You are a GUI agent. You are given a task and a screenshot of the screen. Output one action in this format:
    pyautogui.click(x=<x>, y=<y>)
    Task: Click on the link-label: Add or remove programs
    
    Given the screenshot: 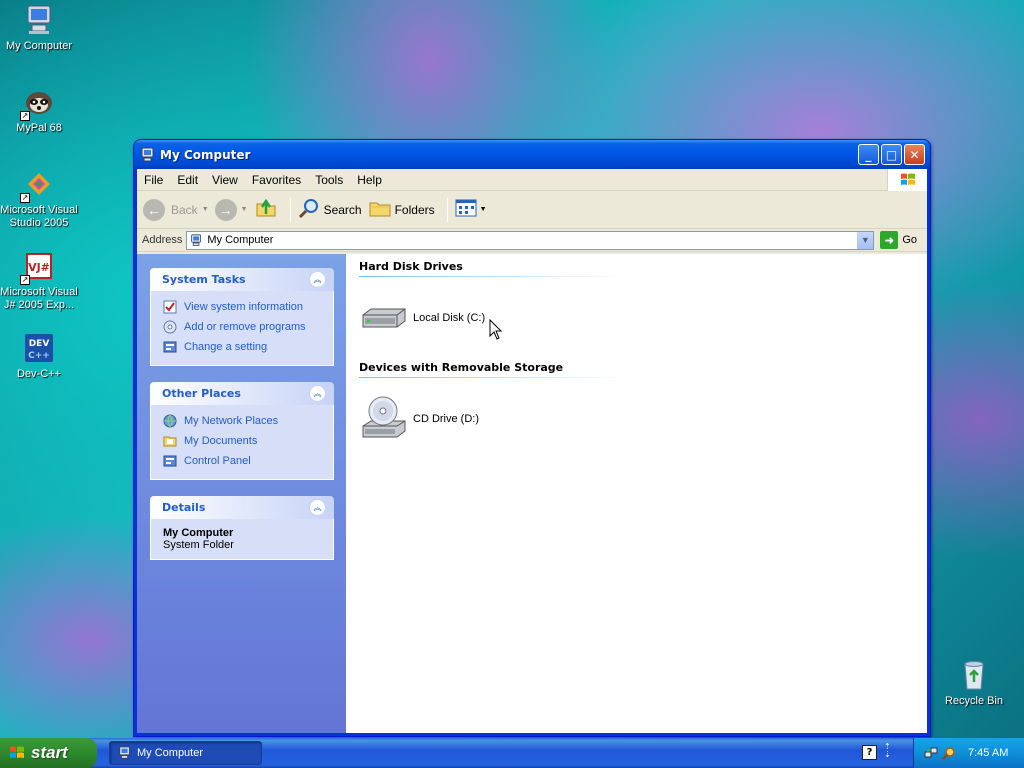 What is the action you would take?
    pyautogui.click(x=245, y=327)
    